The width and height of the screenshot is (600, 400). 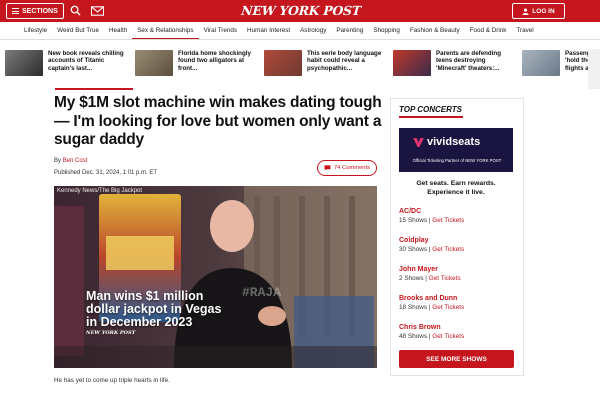 What do you see at coordinates (262, 292) in the screenshot?
I see `shirt-text: #RAJA` at bounding box center [262, 292].